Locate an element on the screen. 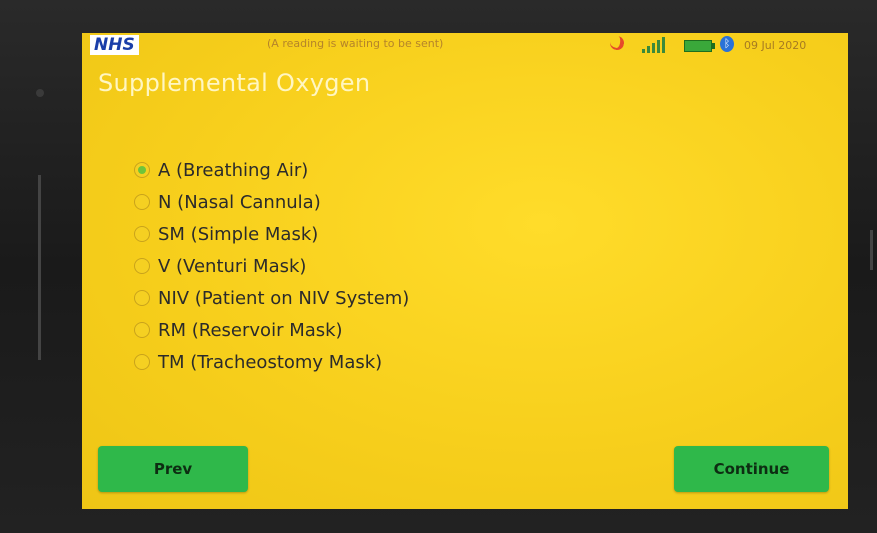 Image resolution: width=877 pixels, height=533 pixels. oxygen-option: V (Venturi Mask) is located at coordinates (271, 266).